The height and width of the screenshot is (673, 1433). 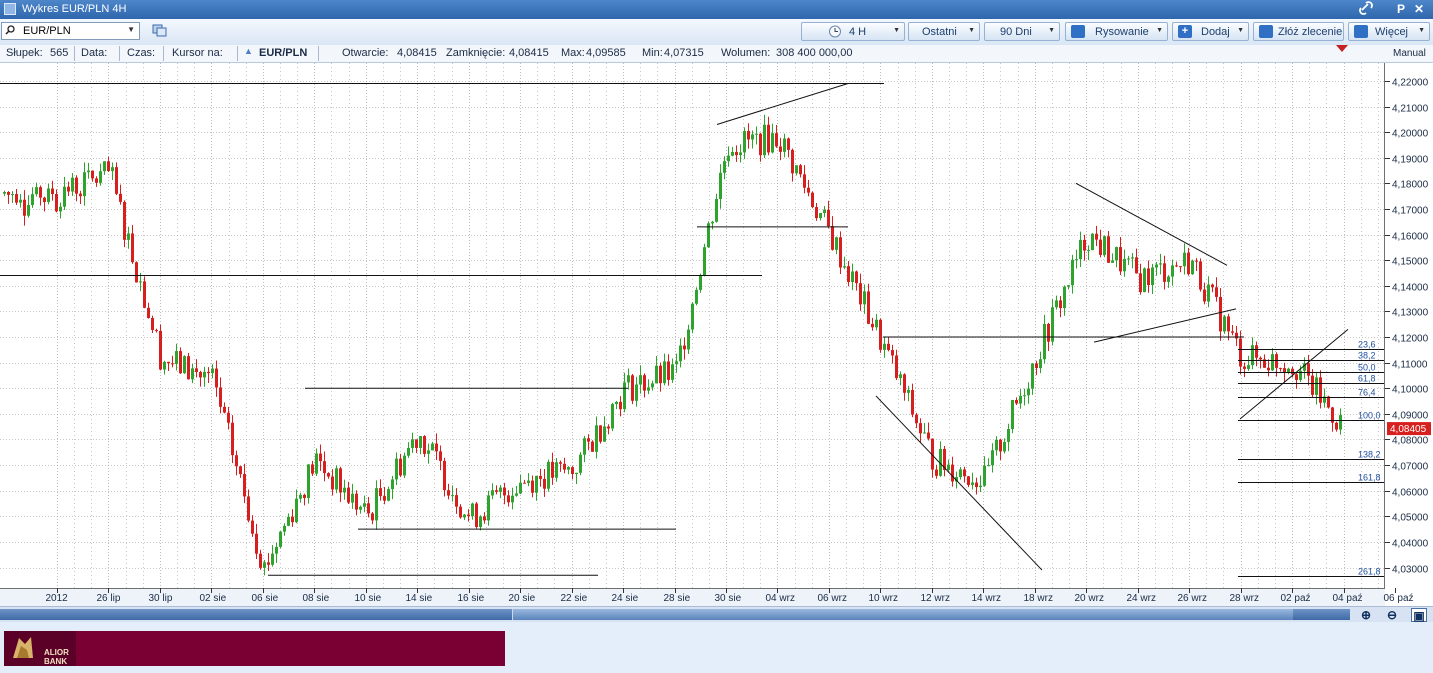 I want to click on y-tick-label: 4,12000, so click(x=1410, y=339).